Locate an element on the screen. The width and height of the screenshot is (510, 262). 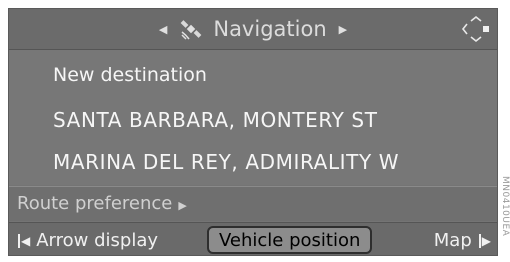
arrow-display-label: Arrow display is located at coordinates (97, 240).